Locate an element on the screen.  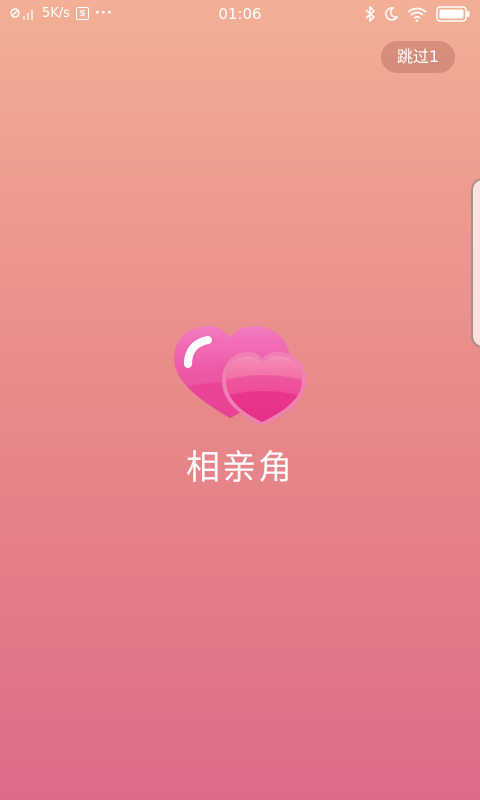
wifi-icon is located at coordinates (417, 14).